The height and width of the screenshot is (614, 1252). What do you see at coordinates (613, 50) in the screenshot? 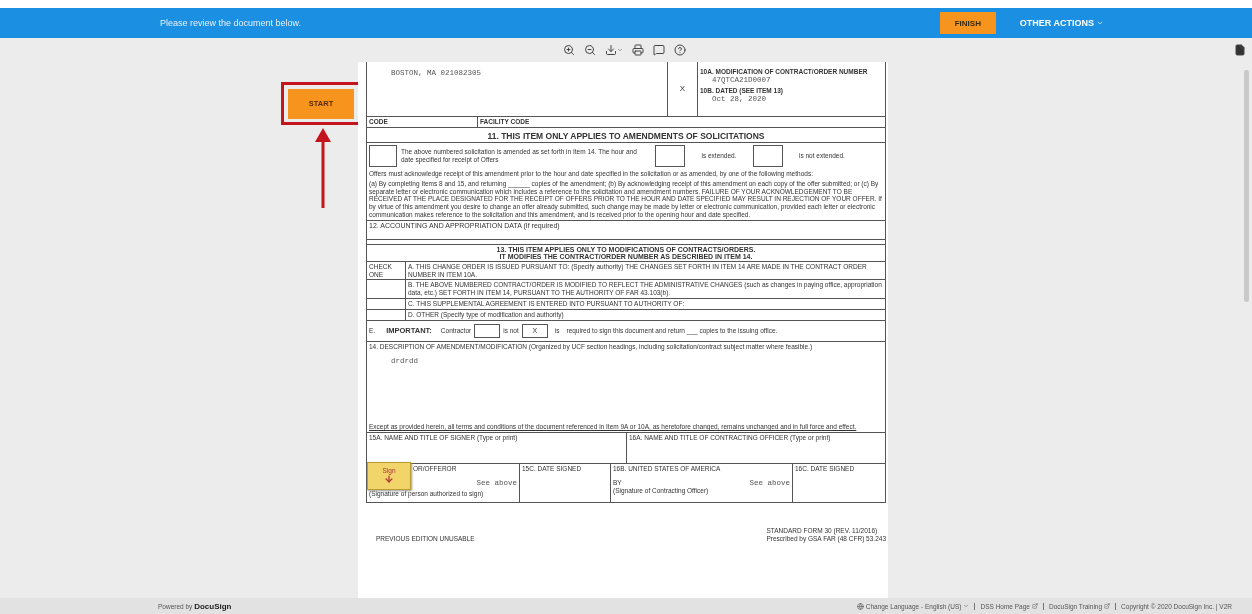
I see `download-icon` at bounding box center [613, 50].